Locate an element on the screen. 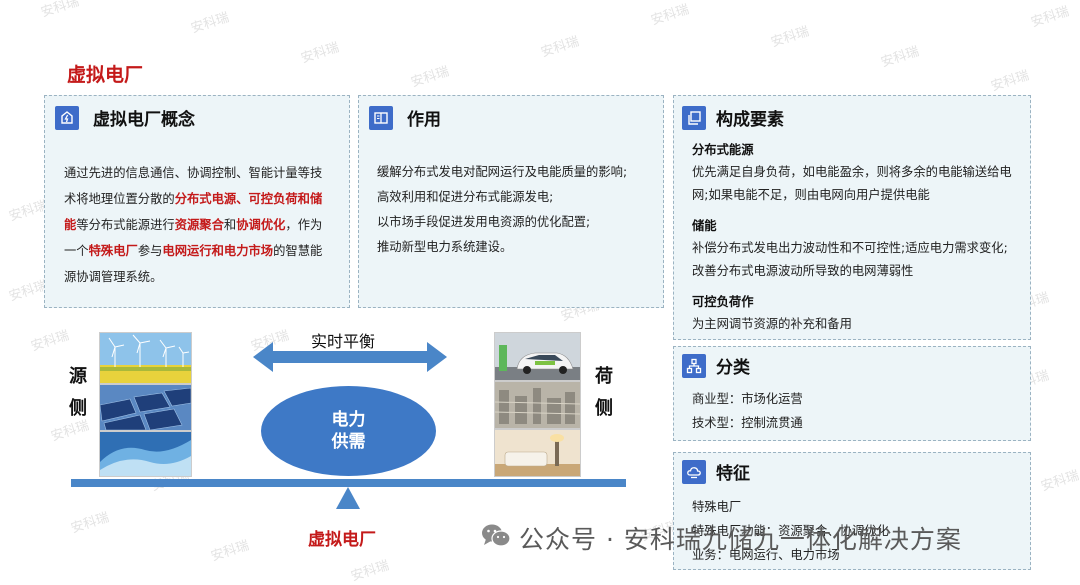  classification-item: 技术型：控制流贯通 is located at coordinates (747, 423).